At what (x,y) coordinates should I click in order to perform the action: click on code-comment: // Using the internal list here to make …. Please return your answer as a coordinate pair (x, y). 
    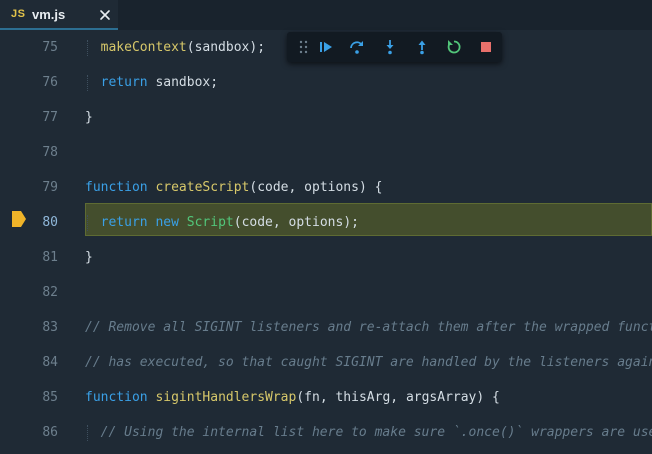
    Looking at the image, I should click on (368, 432).